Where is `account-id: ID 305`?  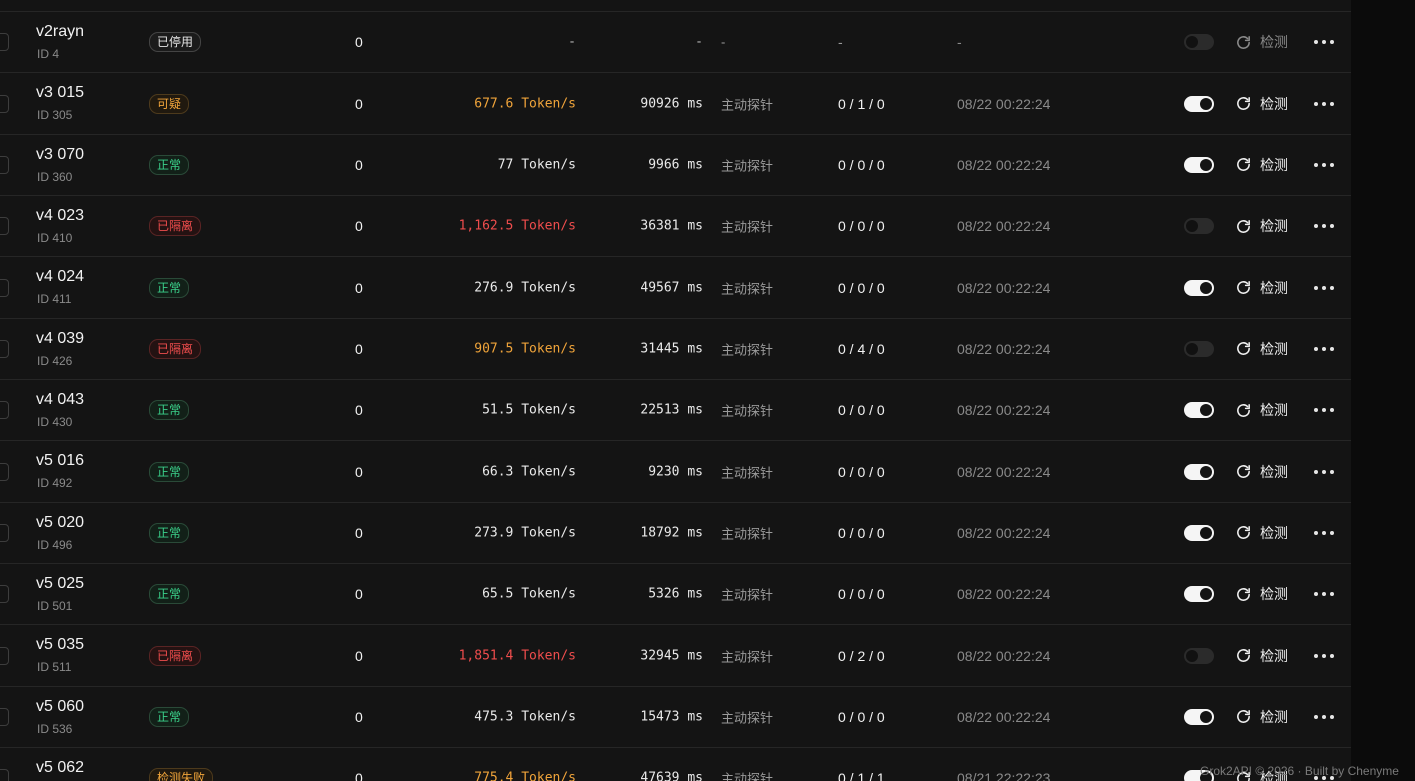 account-id: ID 305 is located at coordinates (55, 115).